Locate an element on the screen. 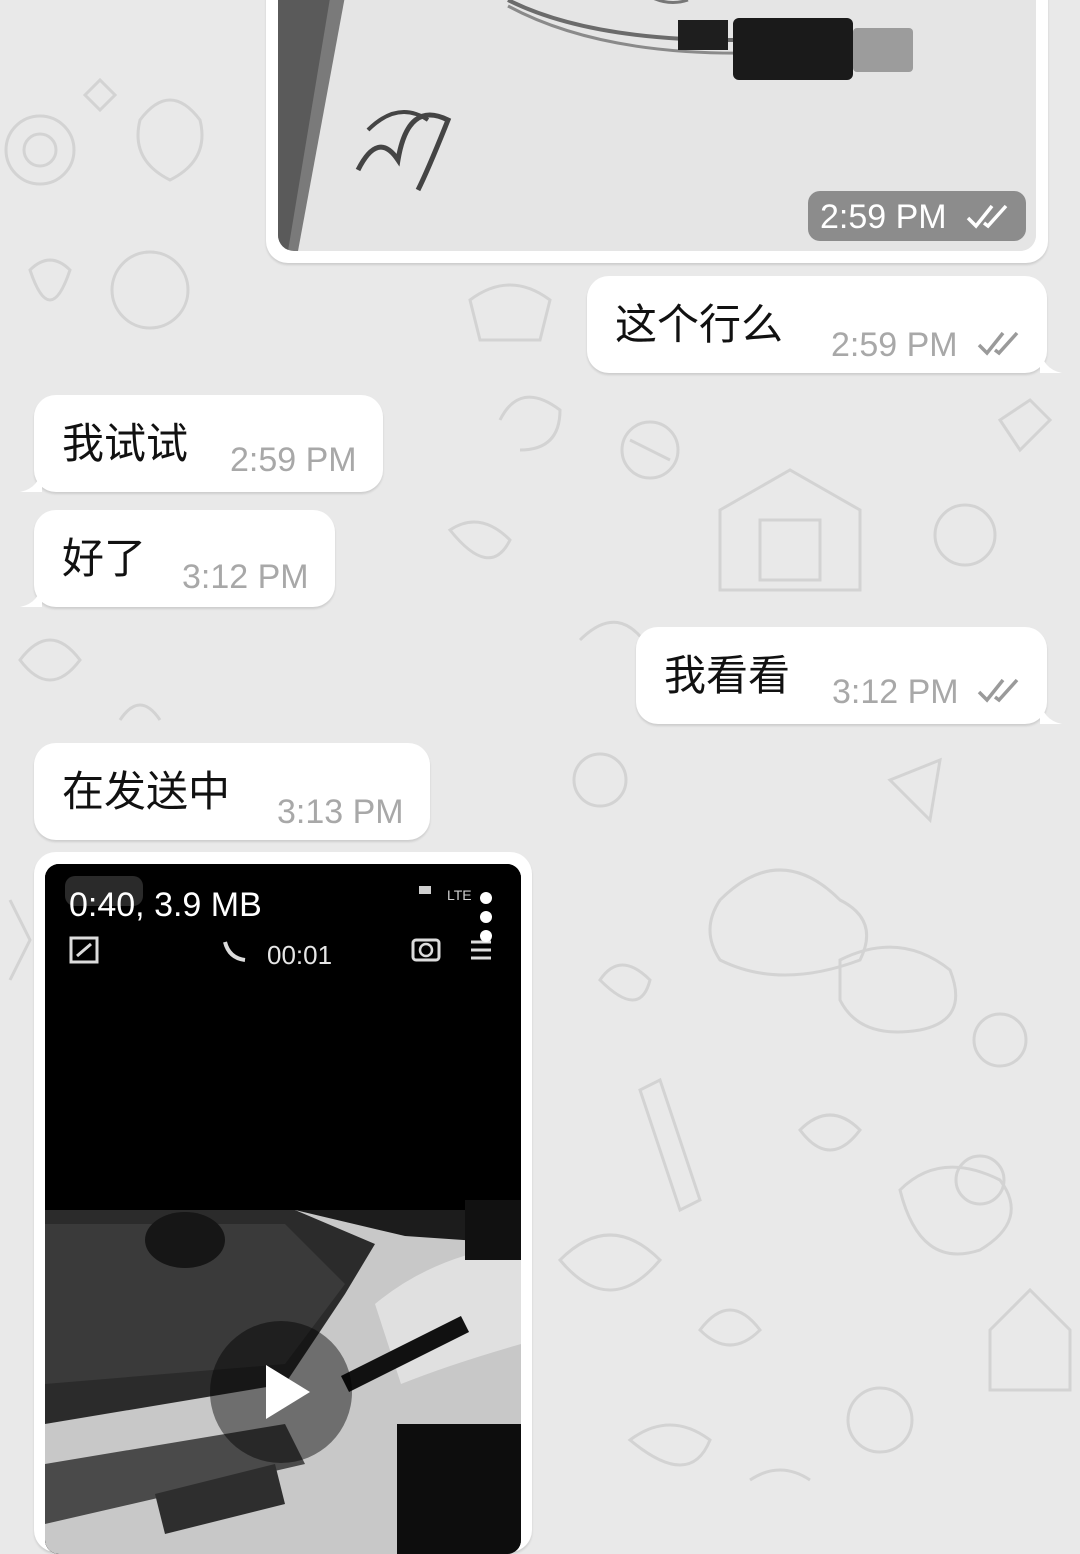 This screenshot has width=1080, height=1554. message-text: 我看看 is located at coordinates (727, 675).